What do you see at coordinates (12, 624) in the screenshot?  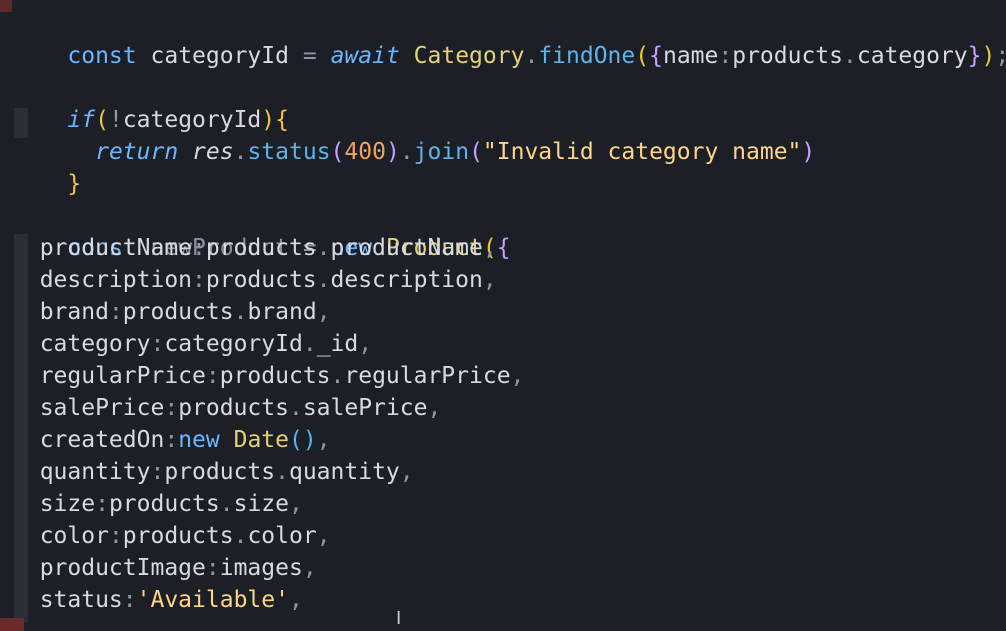 I see `gutter-marker-bottom` at bounding box center [12, 624].